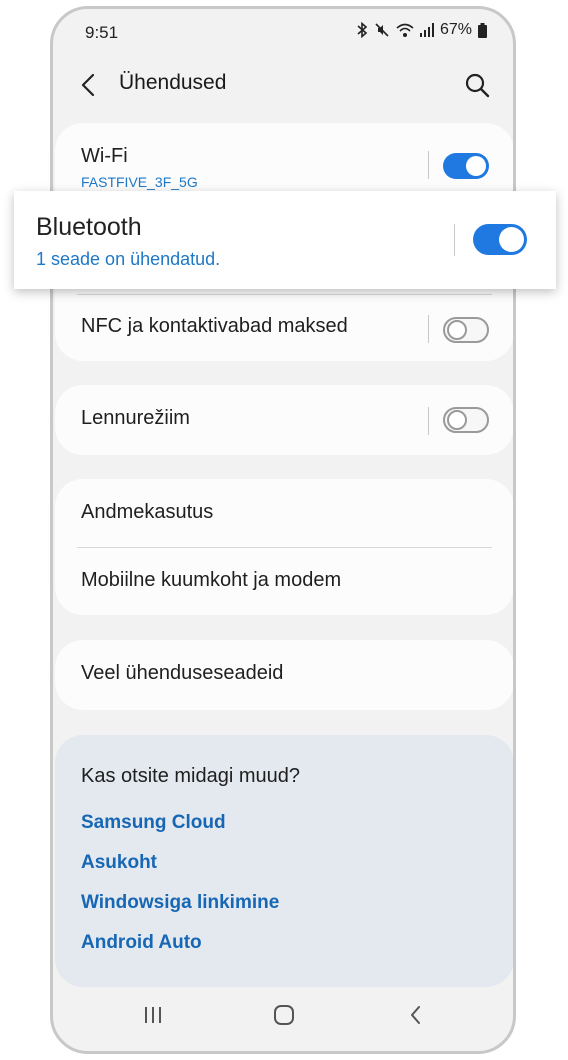 The width and height of the screenshot is (568, 1060). I want to click on back-icon, so click(415, 1015).